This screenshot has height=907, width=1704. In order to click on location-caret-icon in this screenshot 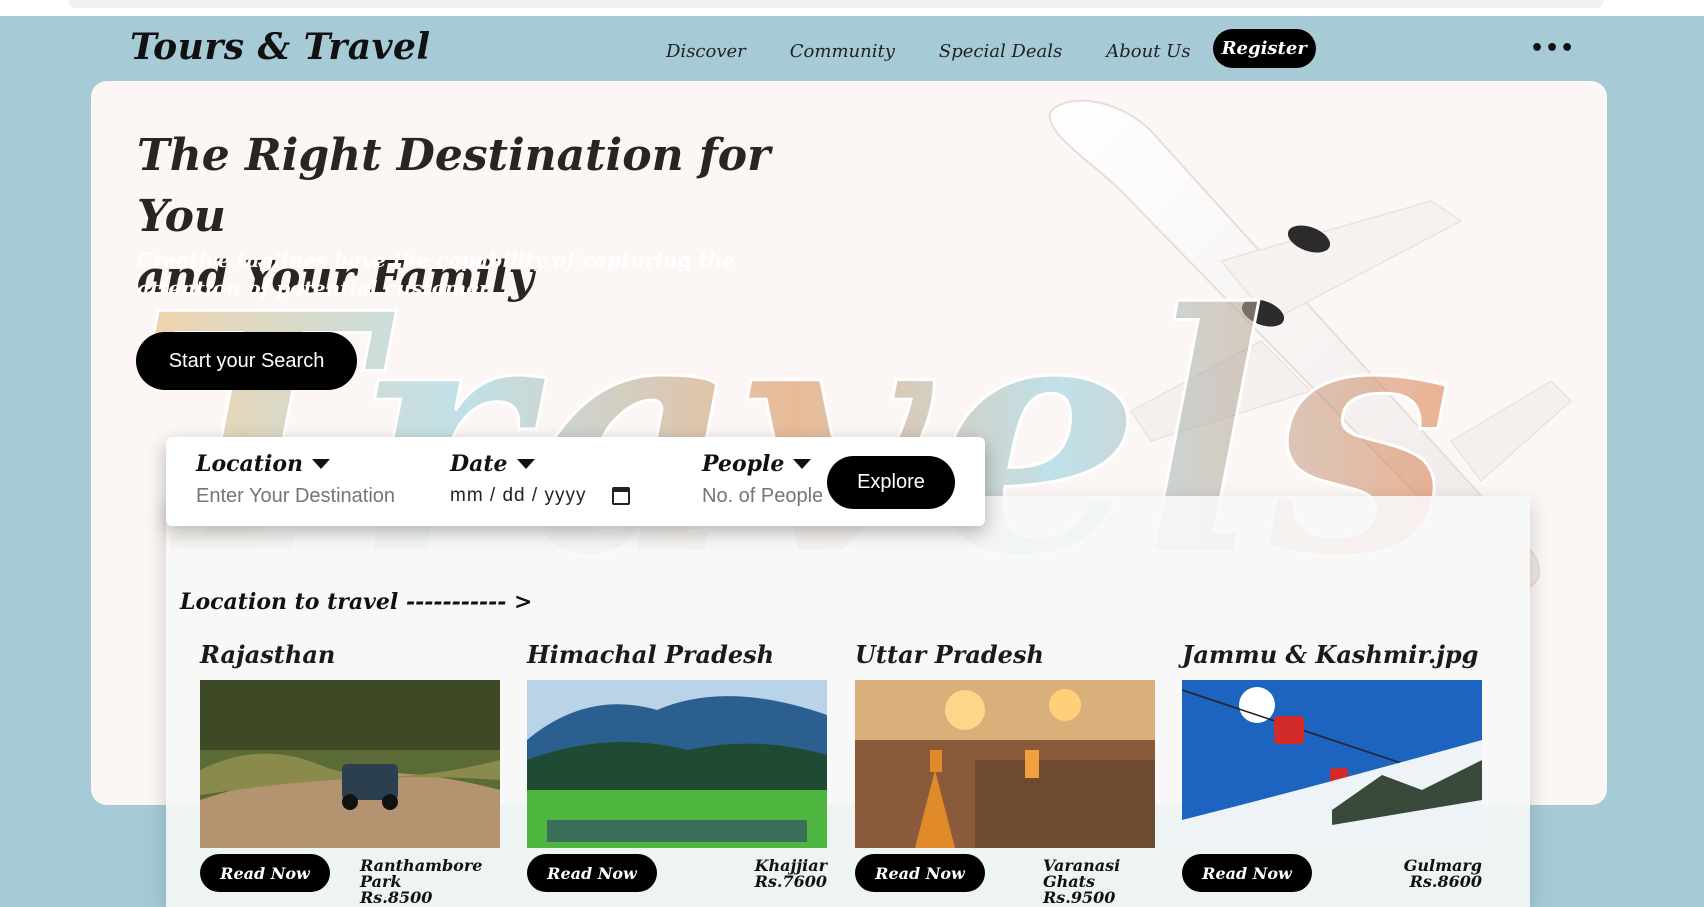, I will do `click(320, 464)`.